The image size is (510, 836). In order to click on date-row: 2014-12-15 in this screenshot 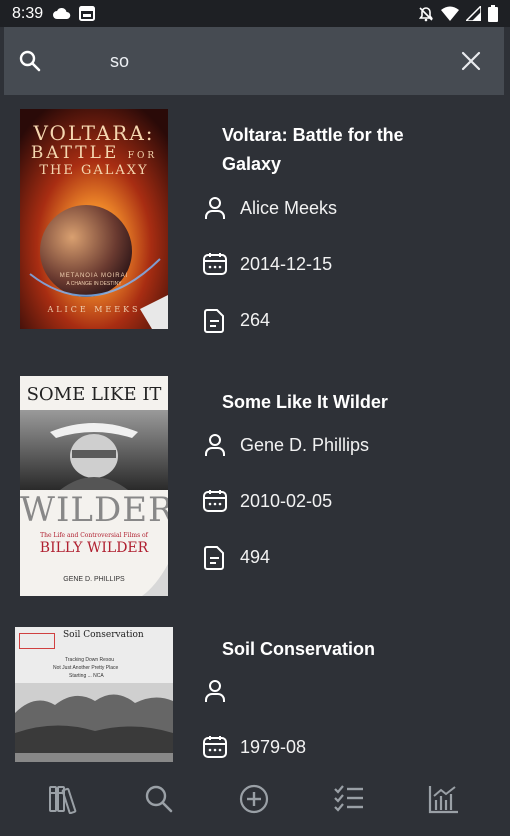, I will do `click(267, 264)`.